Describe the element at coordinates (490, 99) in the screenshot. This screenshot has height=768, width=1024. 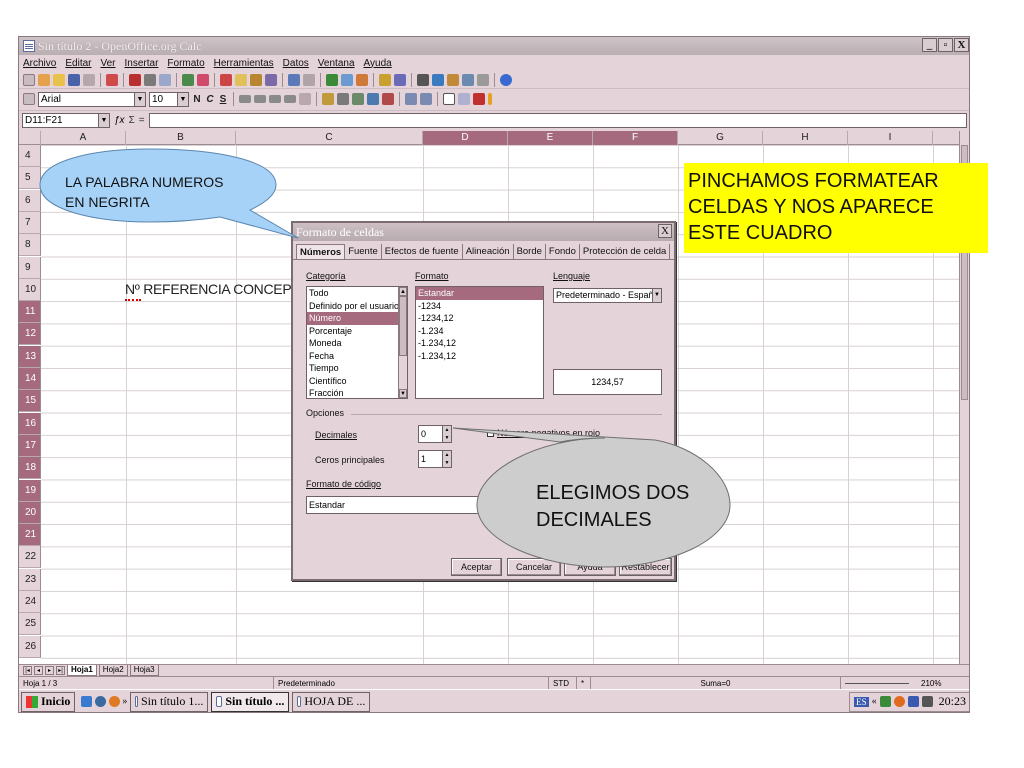
I see `toolbar-overflow-icon` at that location.